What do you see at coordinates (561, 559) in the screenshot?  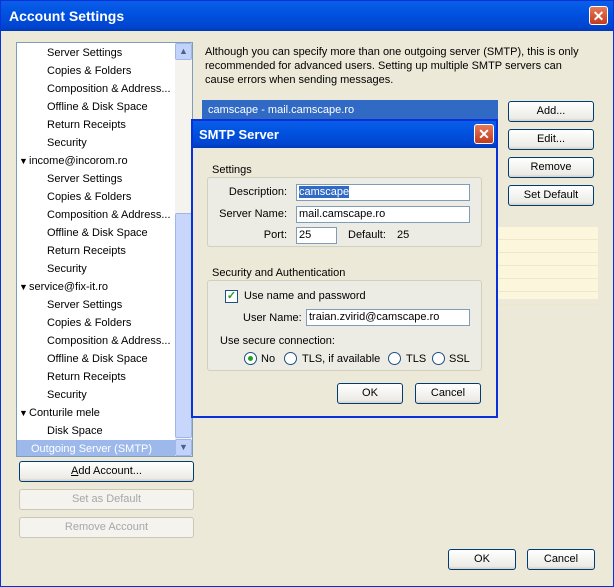 I see `cancel-button: Cancel` at bounding box center [561, 559].